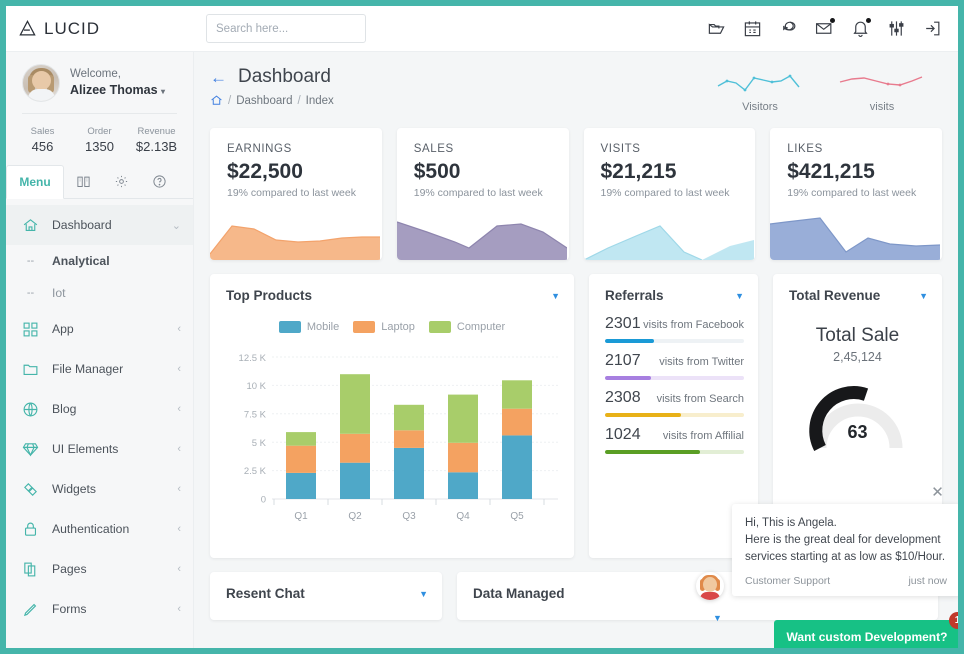  I want to click on kpi-card-sales: SALES $500 19% compared to last week, so click(482, 194).